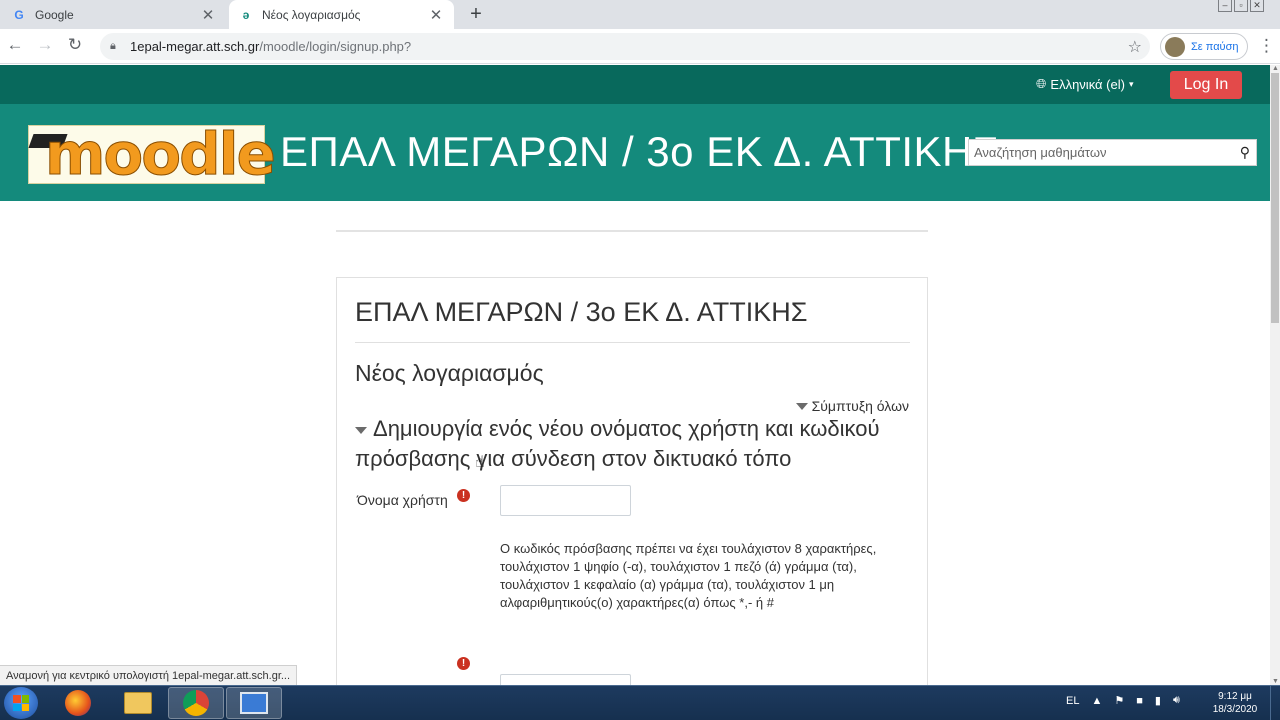 The width and height of the screenshot is (1280, 720). What do you see at coordinates (402, 500) in the screenshot?
I see `username-label: Όνομα χρήστη` at bounding box center [402, 500].